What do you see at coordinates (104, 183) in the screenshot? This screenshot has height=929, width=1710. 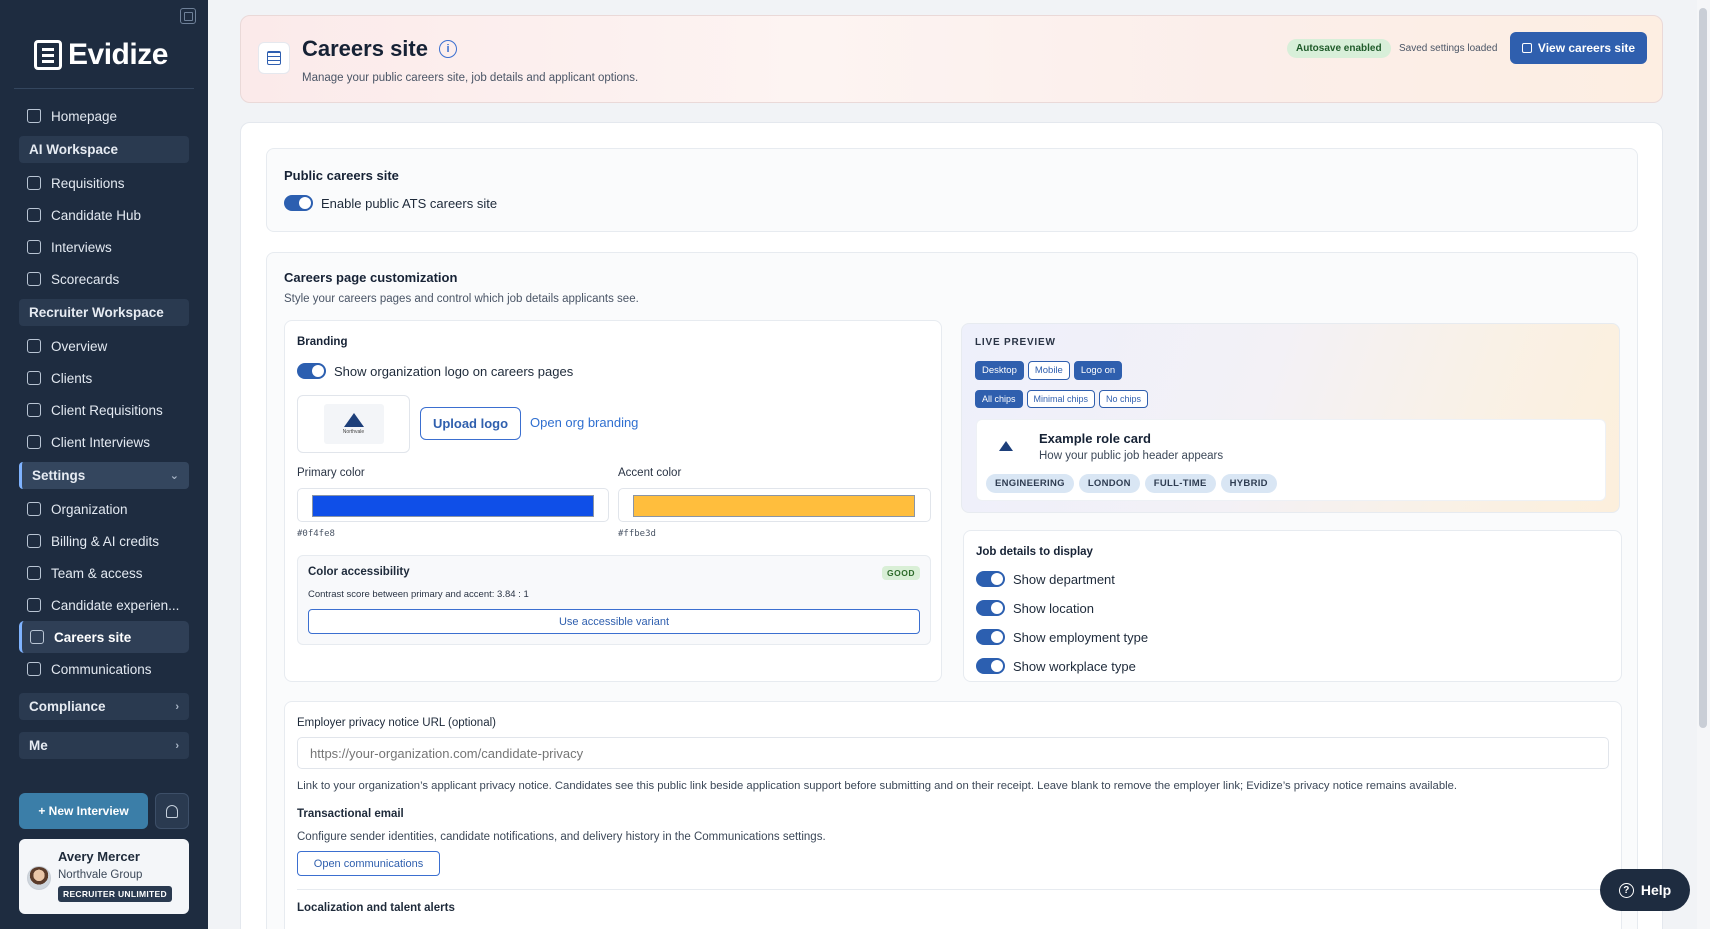 I see `sidebar-item-requisitions: Requisitions` at bounding box center [104, 183].